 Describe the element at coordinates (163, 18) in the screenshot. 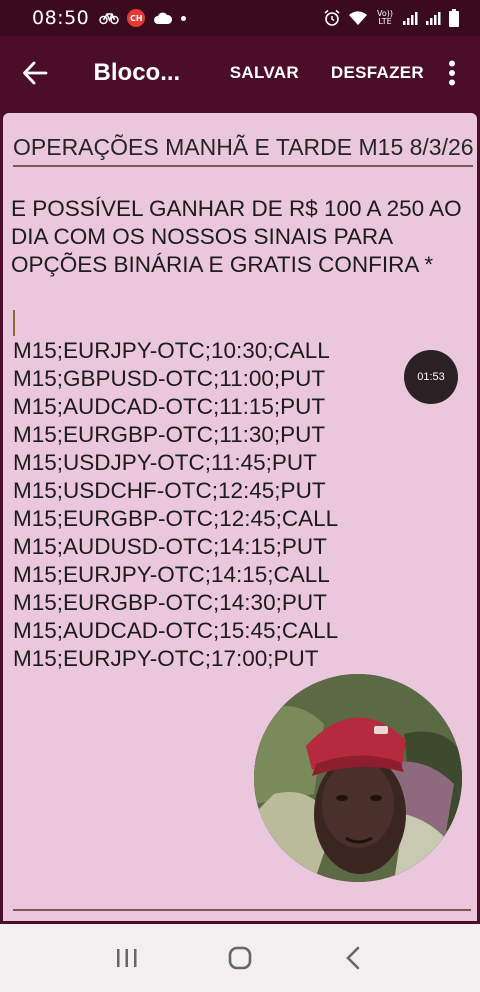

I see `cloud-icon` at that location.